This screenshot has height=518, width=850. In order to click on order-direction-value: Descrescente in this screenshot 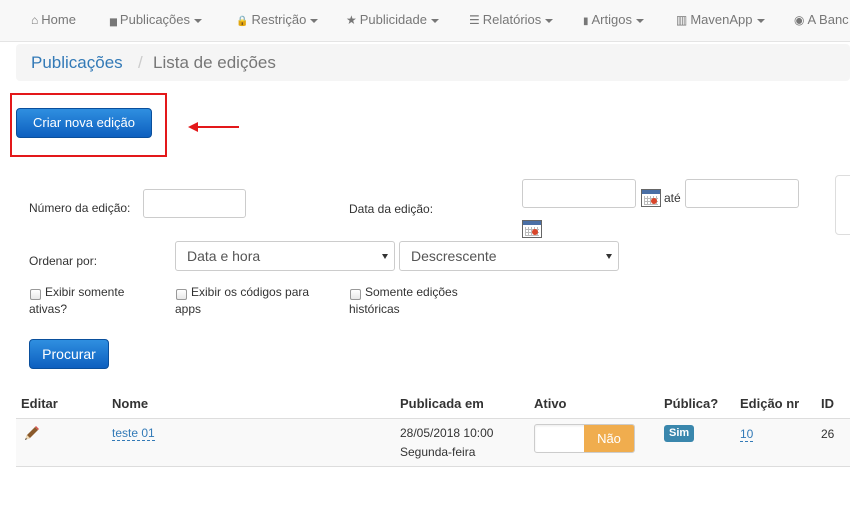, I will do `click(454, 256)`.